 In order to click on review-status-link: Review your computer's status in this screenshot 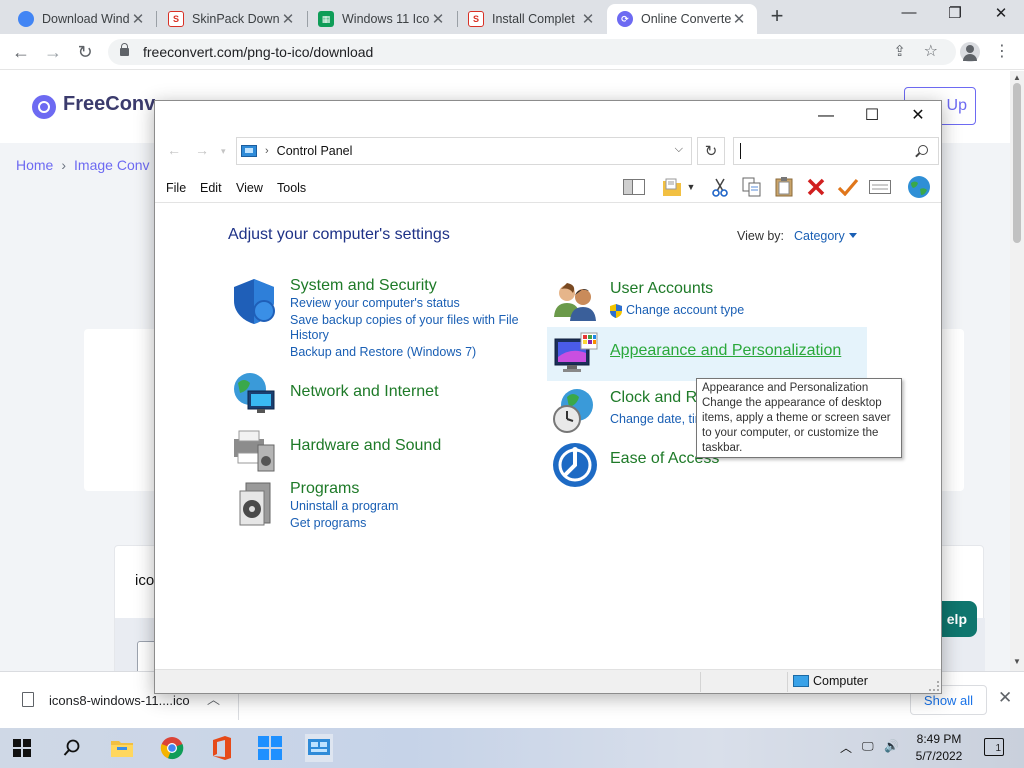, I will do `click(375, 303)`.